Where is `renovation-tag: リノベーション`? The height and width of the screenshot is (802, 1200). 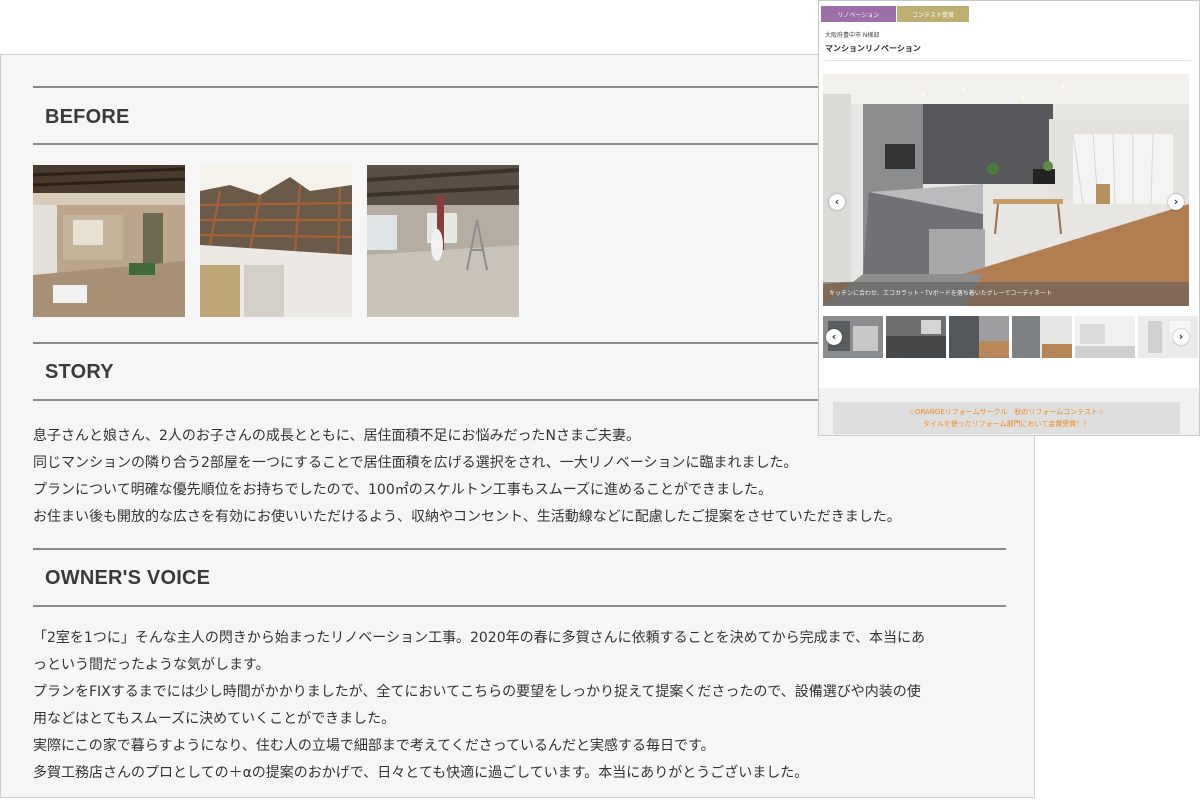 renovation-tag: リノベーション is located at coordinates (858, 14).